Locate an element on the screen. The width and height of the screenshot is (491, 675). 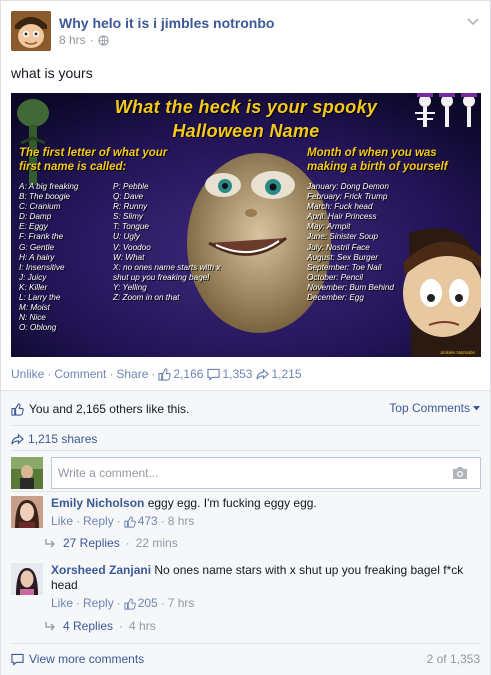
letter-name-item: H: A hairy is located at coordinates (37, 257).